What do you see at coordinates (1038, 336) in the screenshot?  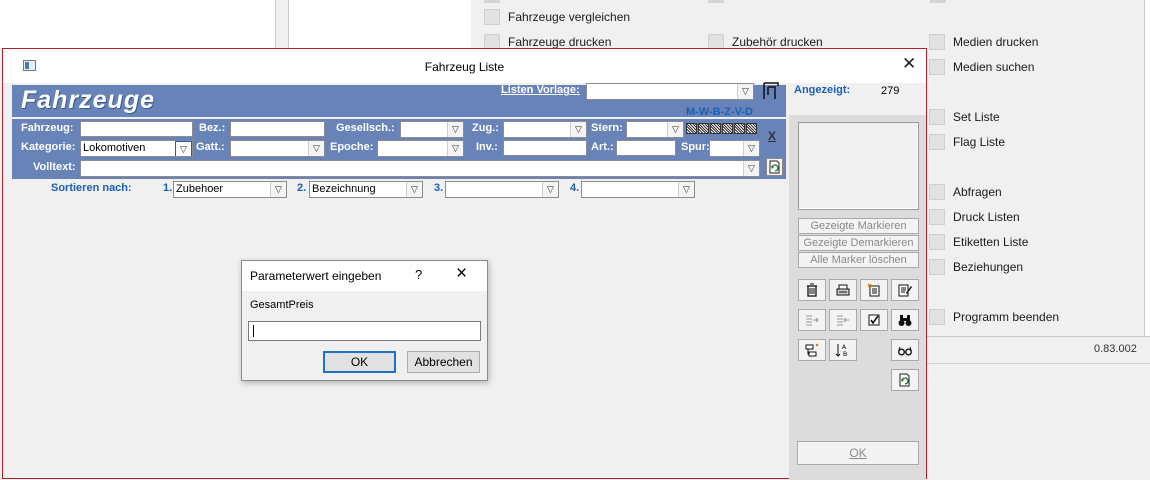 I see `background-status-line` at bounding box center [1038, 336].